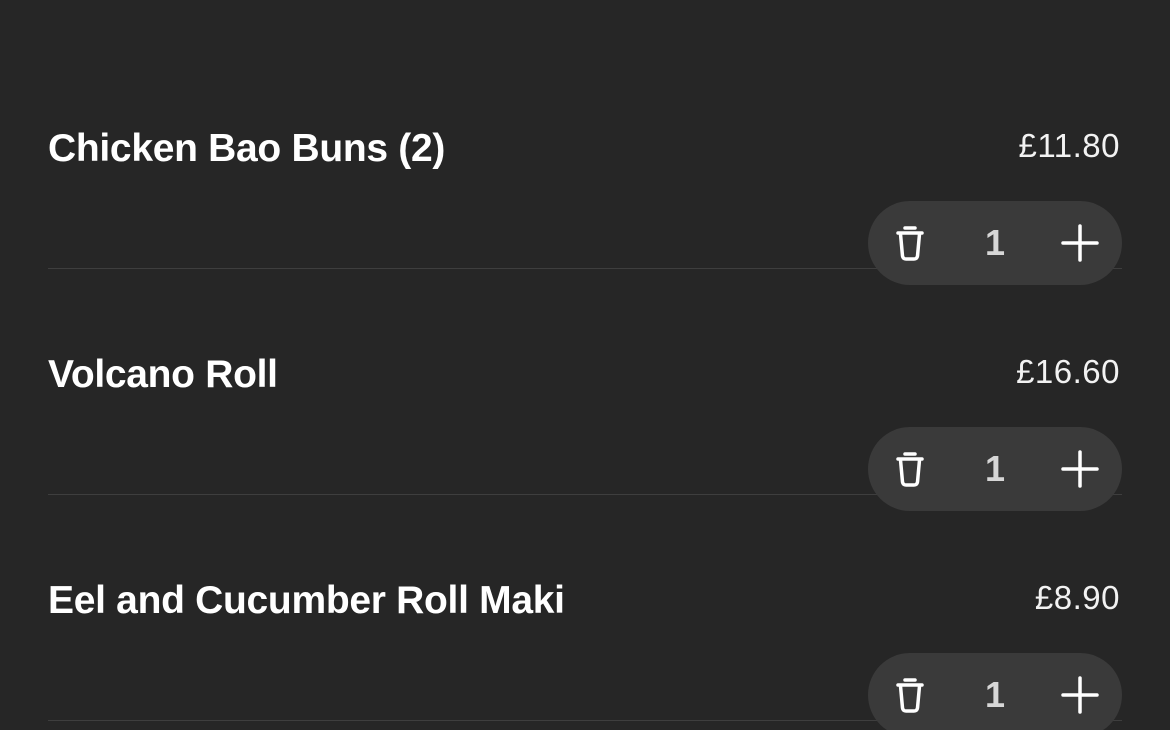 The width and height of the screenshot is (1170, 730). Describe the element at coordinates (1069, 145) in the screenshot. I see `item-price: £11.80` at that location.